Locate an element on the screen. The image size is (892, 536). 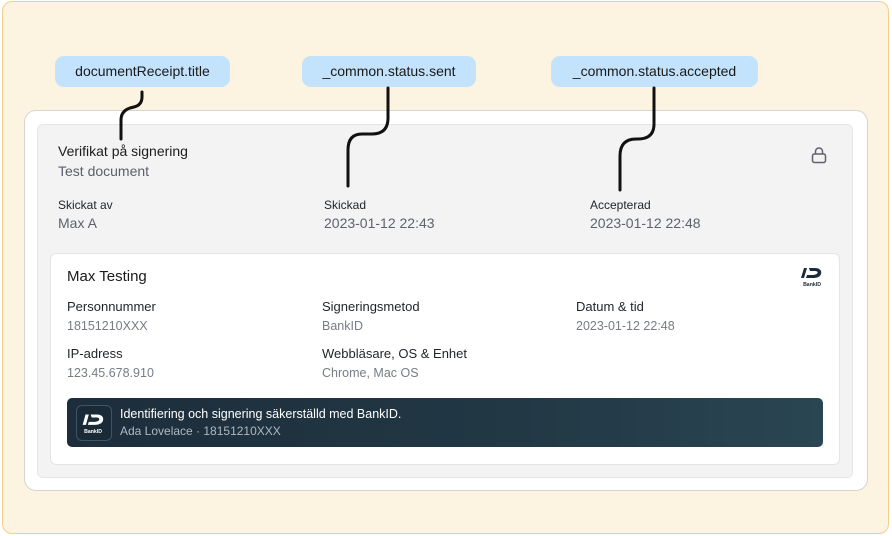
ip-address-label: IP-adress is located at coordinates (95, 353).